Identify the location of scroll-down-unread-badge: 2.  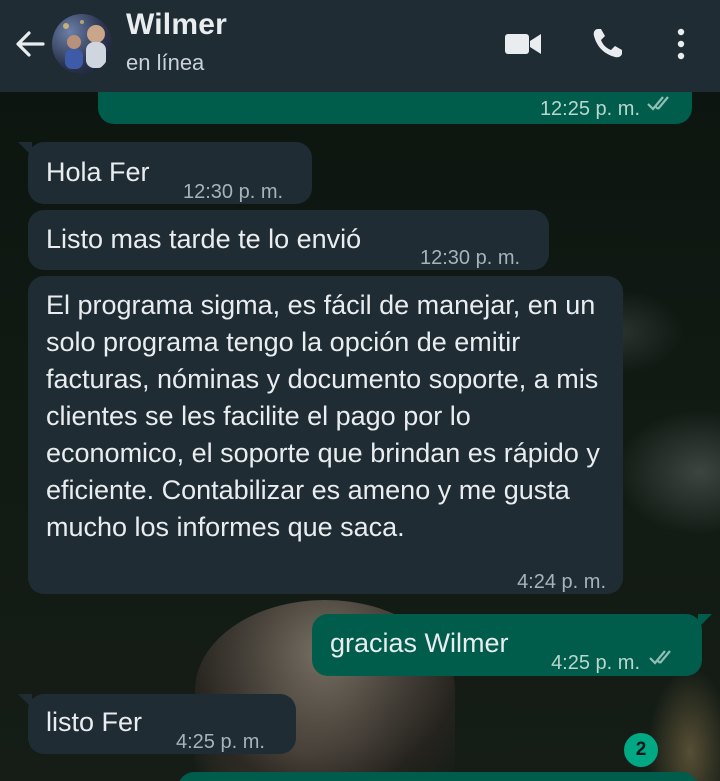
(641, 750).